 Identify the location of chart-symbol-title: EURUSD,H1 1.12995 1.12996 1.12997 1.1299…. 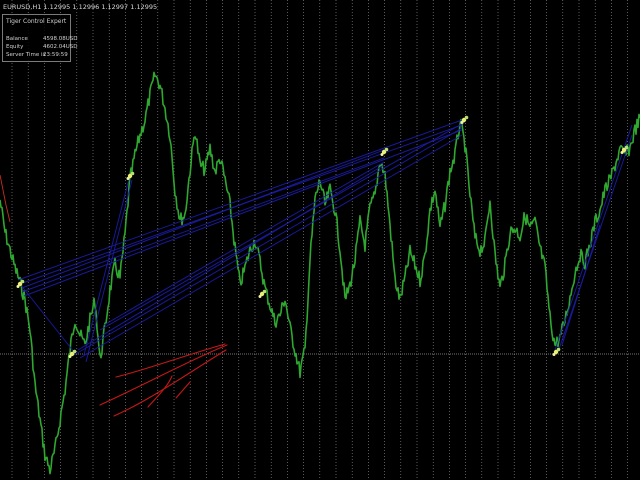
(80, 7).